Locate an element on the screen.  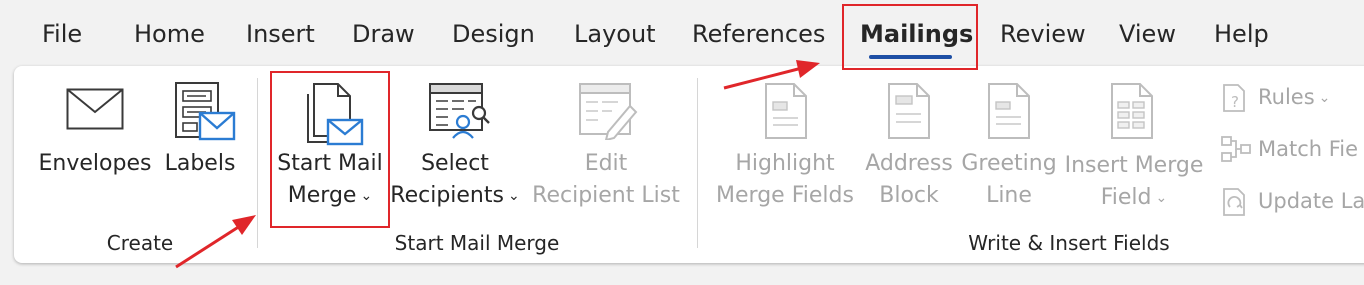
tab-home: Home is located at coordinates (169, 34).